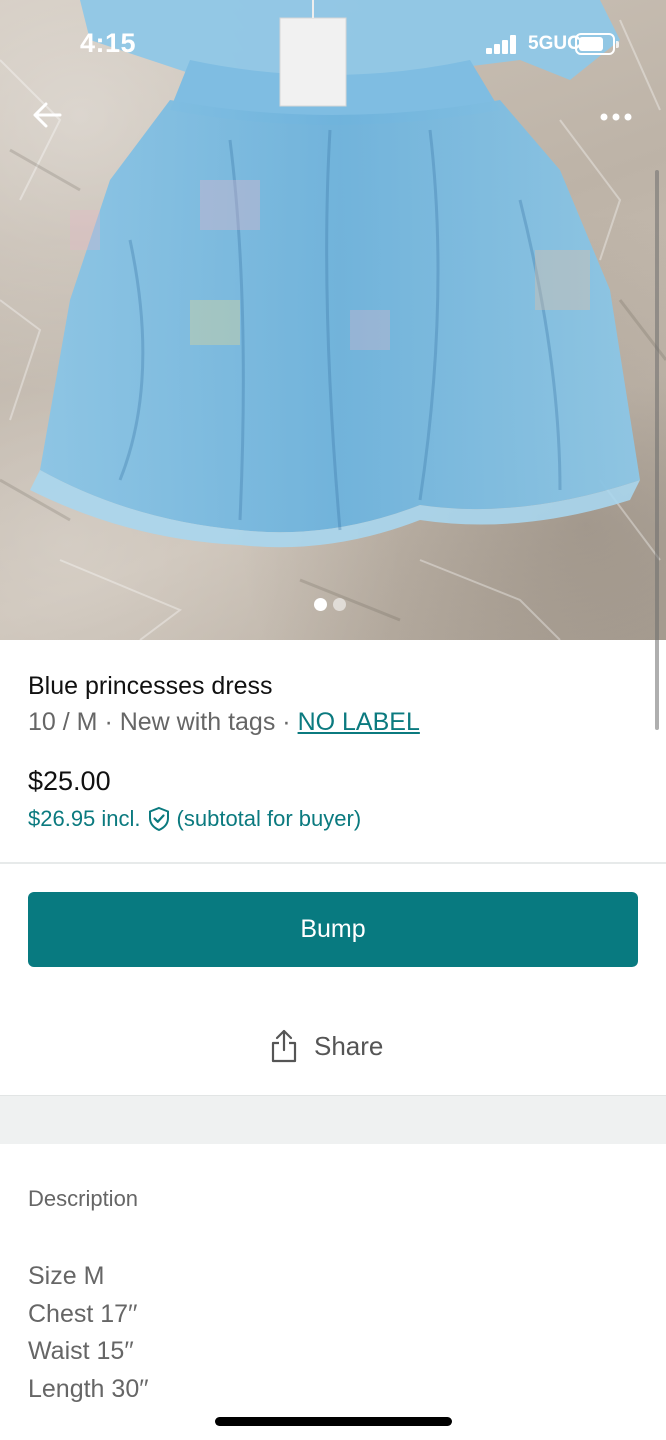 The image size is (666, 1440). What do you see at coordinates (66, 1276) in the screenshot?
I see `description-line: Size M` at bounding box center [66, 1276].